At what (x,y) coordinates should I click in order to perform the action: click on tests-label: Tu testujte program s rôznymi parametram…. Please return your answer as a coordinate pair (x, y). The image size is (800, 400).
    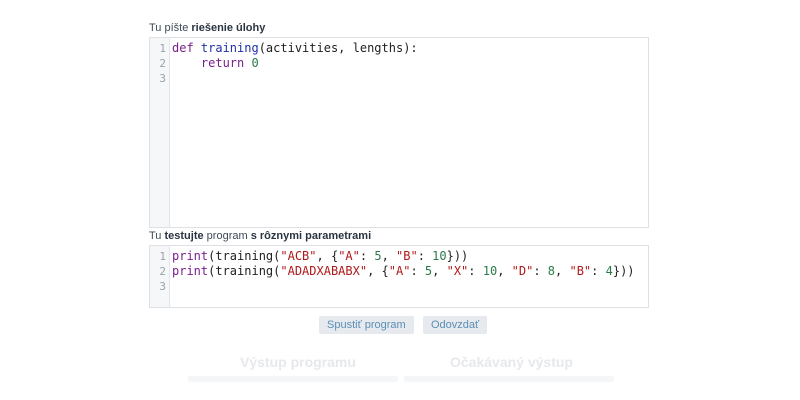
    Looking at the image, I should click on (260, 236).